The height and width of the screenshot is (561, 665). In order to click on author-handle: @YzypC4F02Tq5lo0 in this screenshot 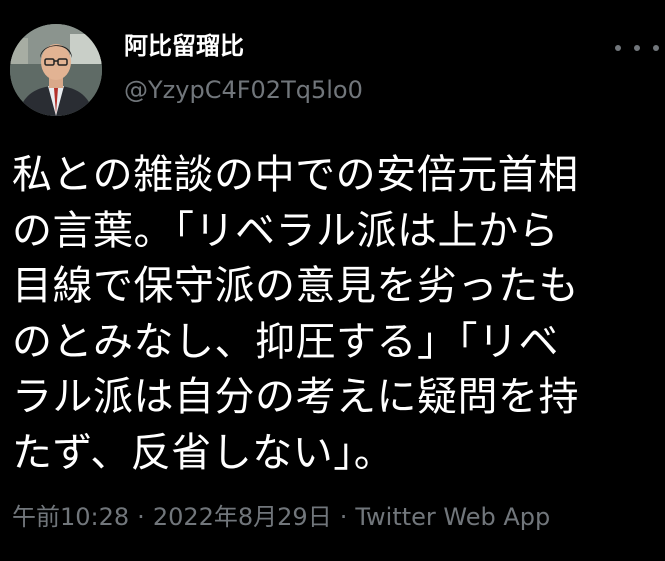, I will do `click(243, 90)`.